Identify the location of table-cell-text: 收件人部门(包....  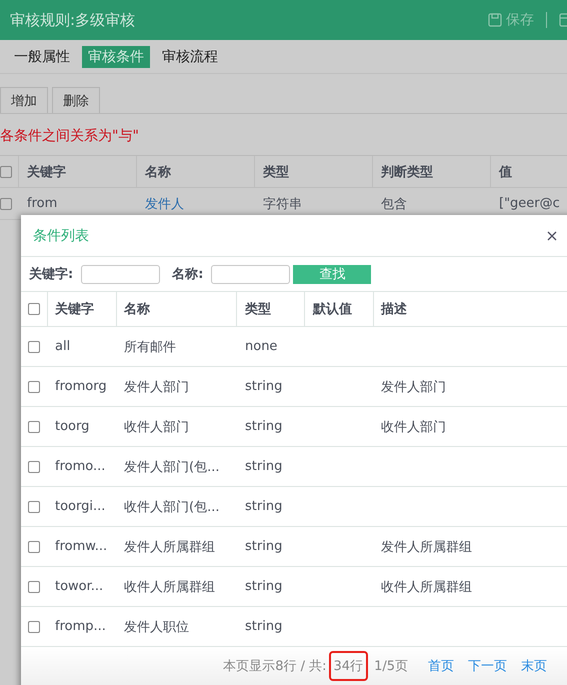
(172, 507).